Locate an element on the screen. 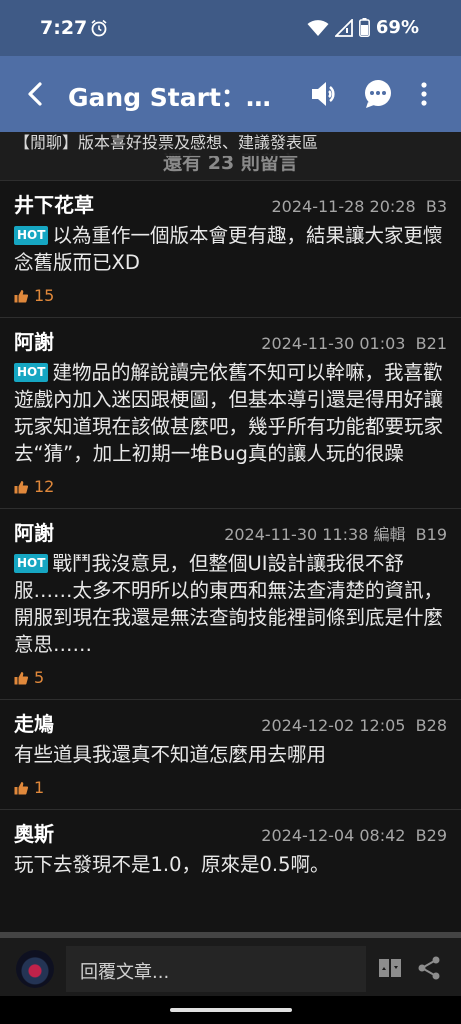 The image size is (461, 1024). share-icon is located at coordinates (429, 968).